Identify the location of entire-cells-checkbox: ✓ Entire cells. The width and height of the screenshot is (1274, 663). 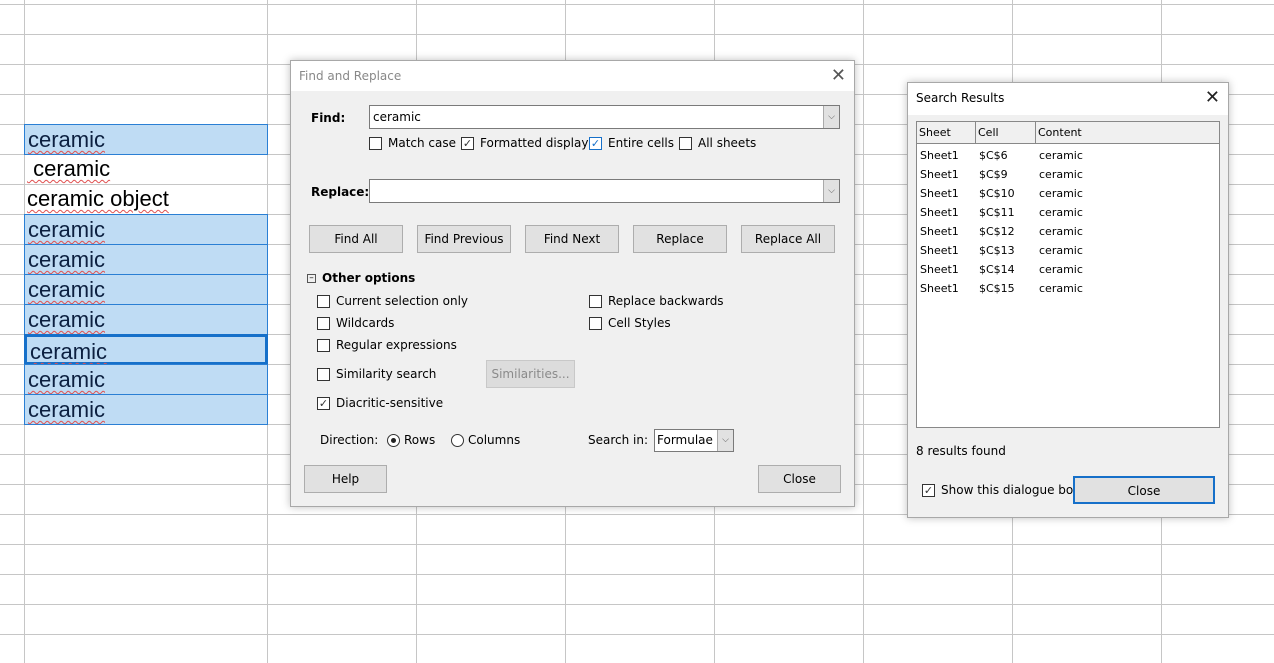
(631, 143).